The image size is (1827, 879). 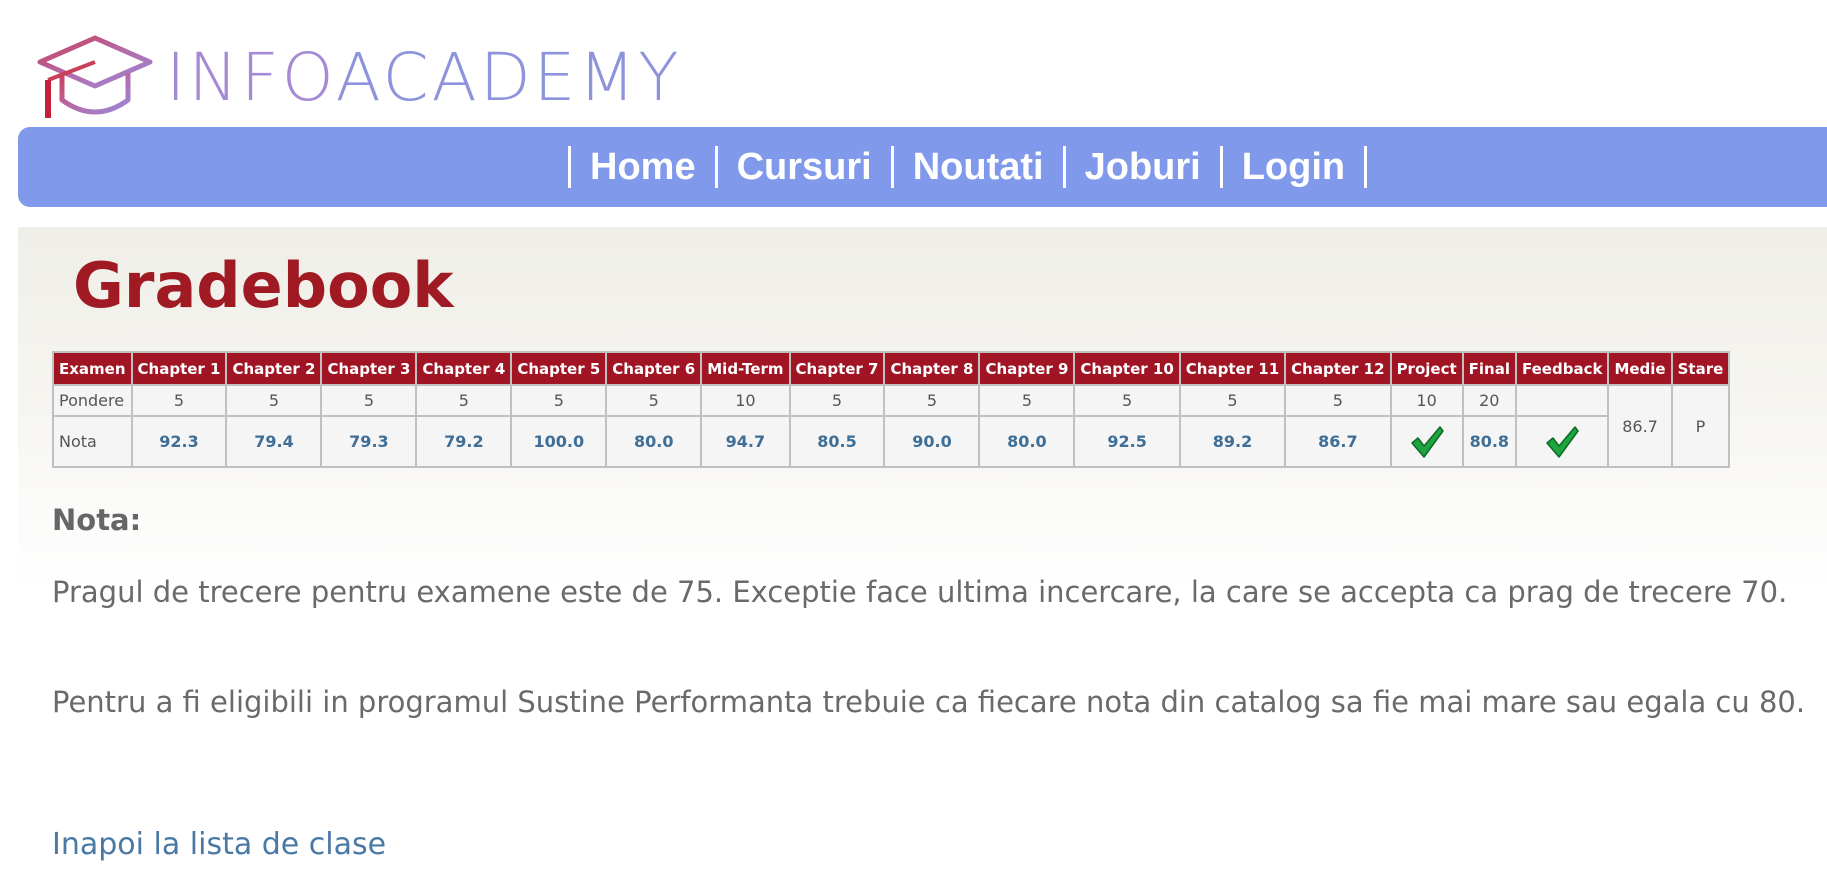 I want to click on column-header-stare: Stare, so click(x=1700, y=368).